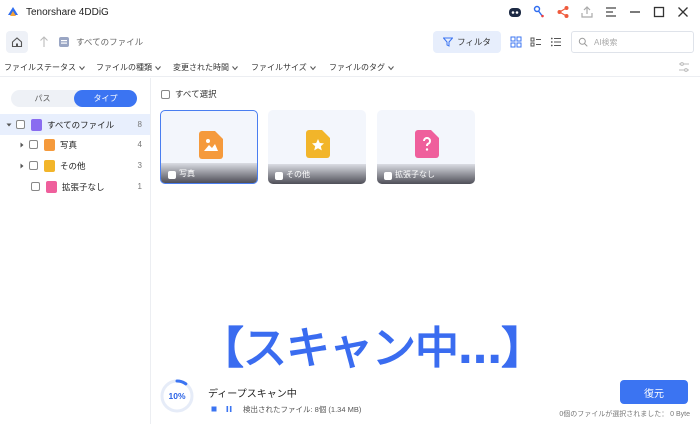 The width and height of the screenshot is (700, 424). I want to click on grid-view-icon, so click(516, 42).